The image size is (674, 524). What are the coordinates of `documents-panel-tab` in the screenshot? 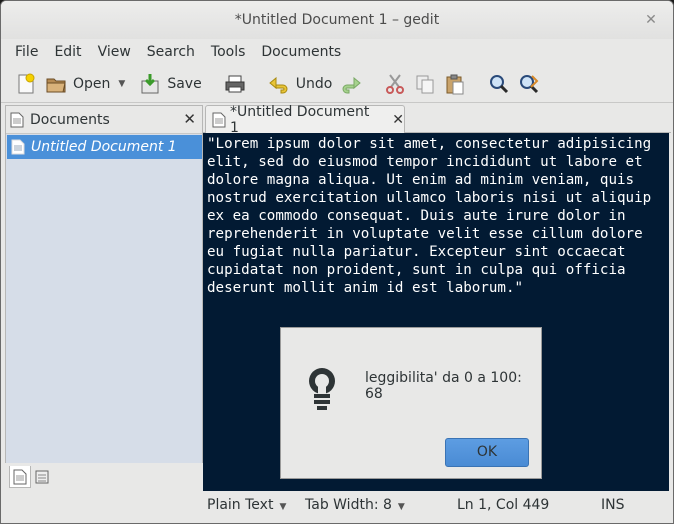 It's located at (20, 477).